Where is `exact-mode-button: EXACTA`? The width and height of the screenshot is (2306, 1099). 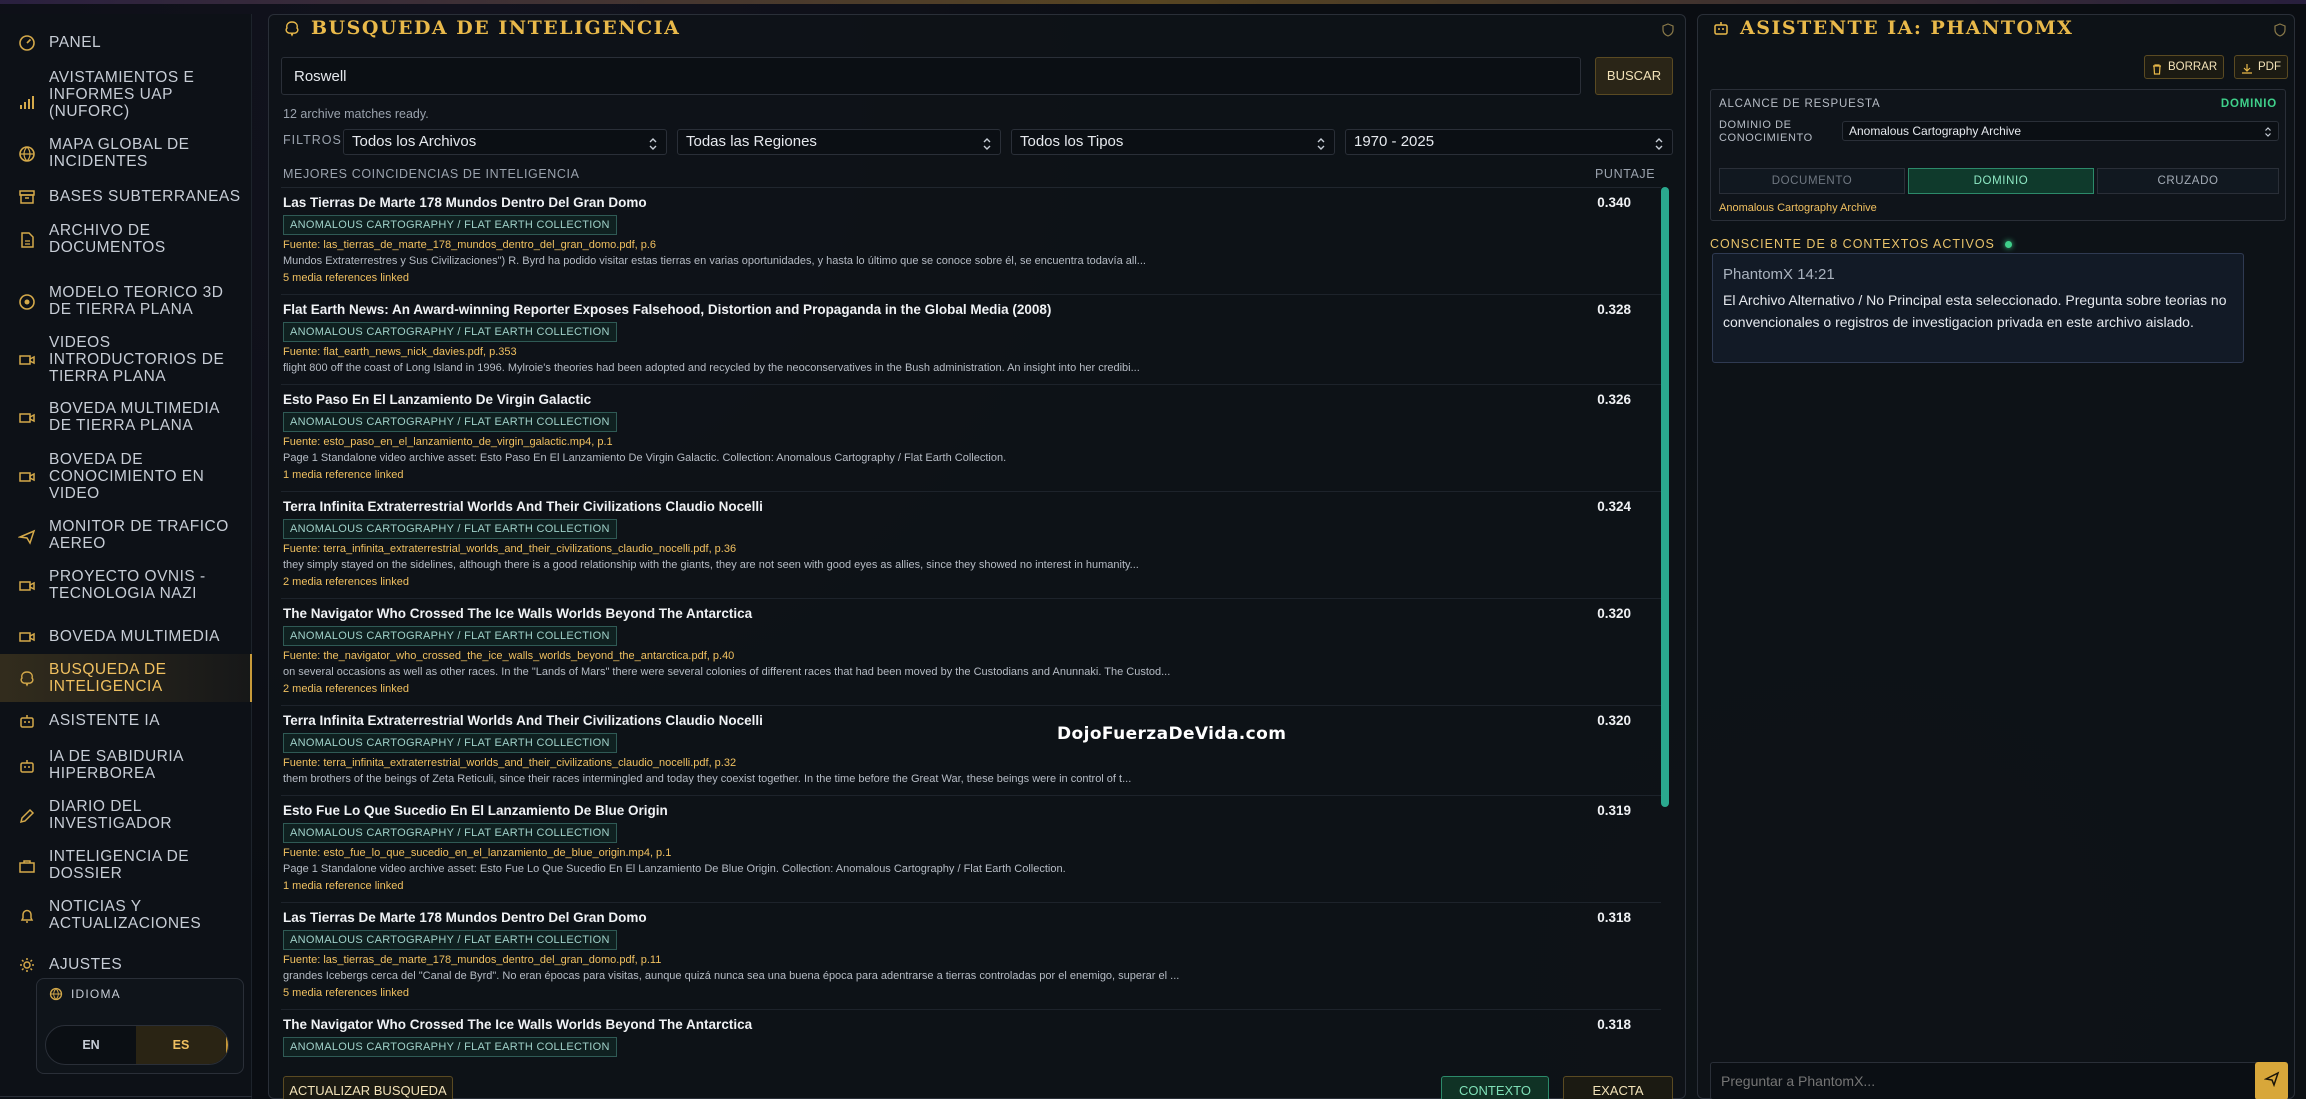
exact-mode-button: EXACTA is located at coordinates (1618, 1087).